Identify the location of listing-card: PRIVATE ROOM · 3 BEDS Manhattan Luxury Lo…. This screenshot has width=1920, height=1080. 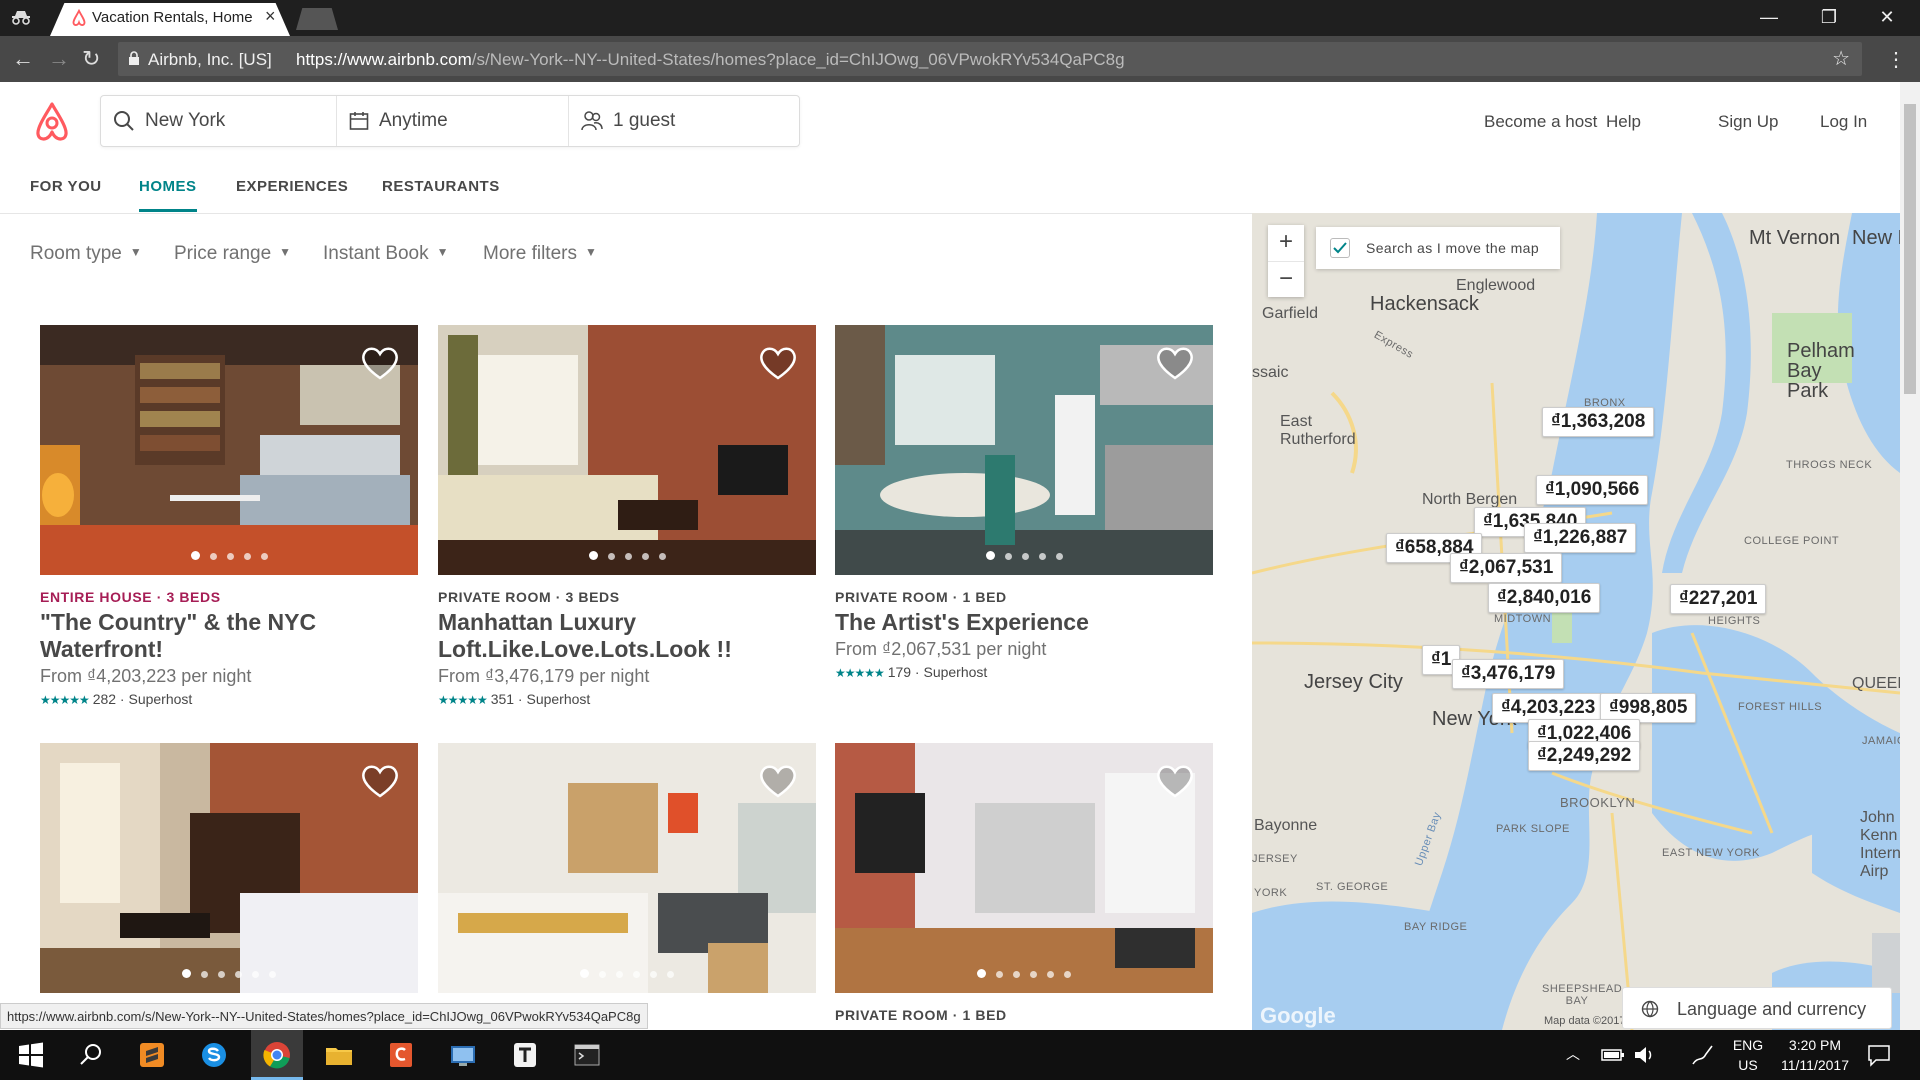
(627, 516).